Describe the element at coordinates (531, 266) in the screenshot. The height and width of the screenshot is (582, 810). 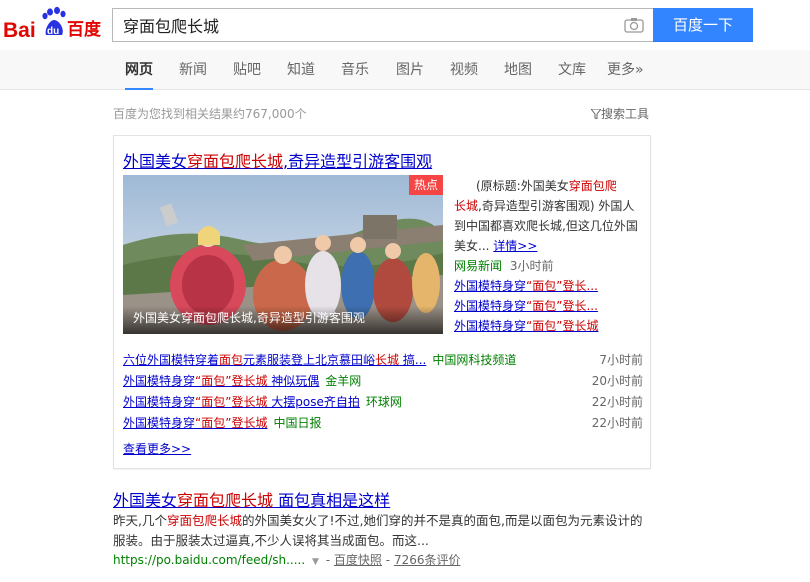
I see `news-source-time: 3小时前` at that location.